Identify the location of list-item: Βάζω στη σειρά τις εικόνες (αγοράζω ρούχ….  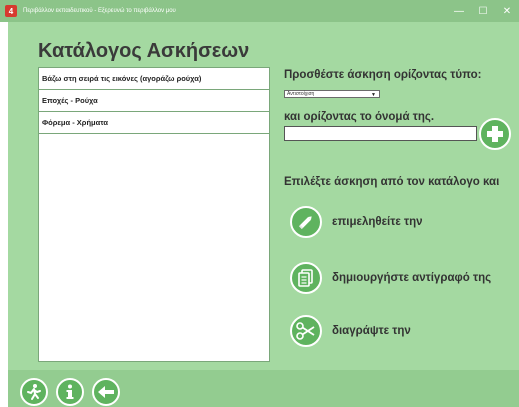
(154, 79).